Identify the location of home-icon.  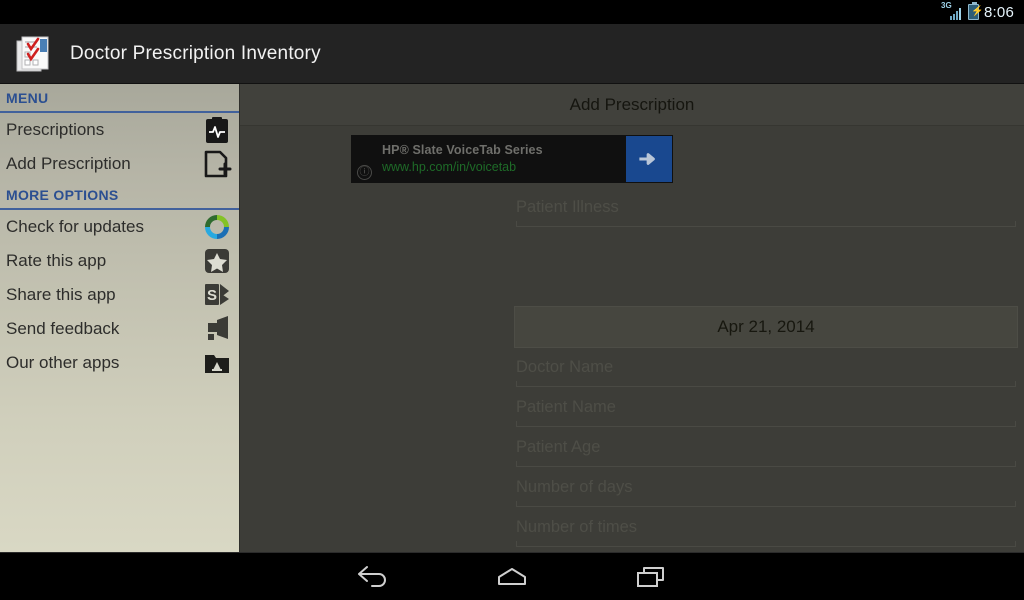
(512, 576).